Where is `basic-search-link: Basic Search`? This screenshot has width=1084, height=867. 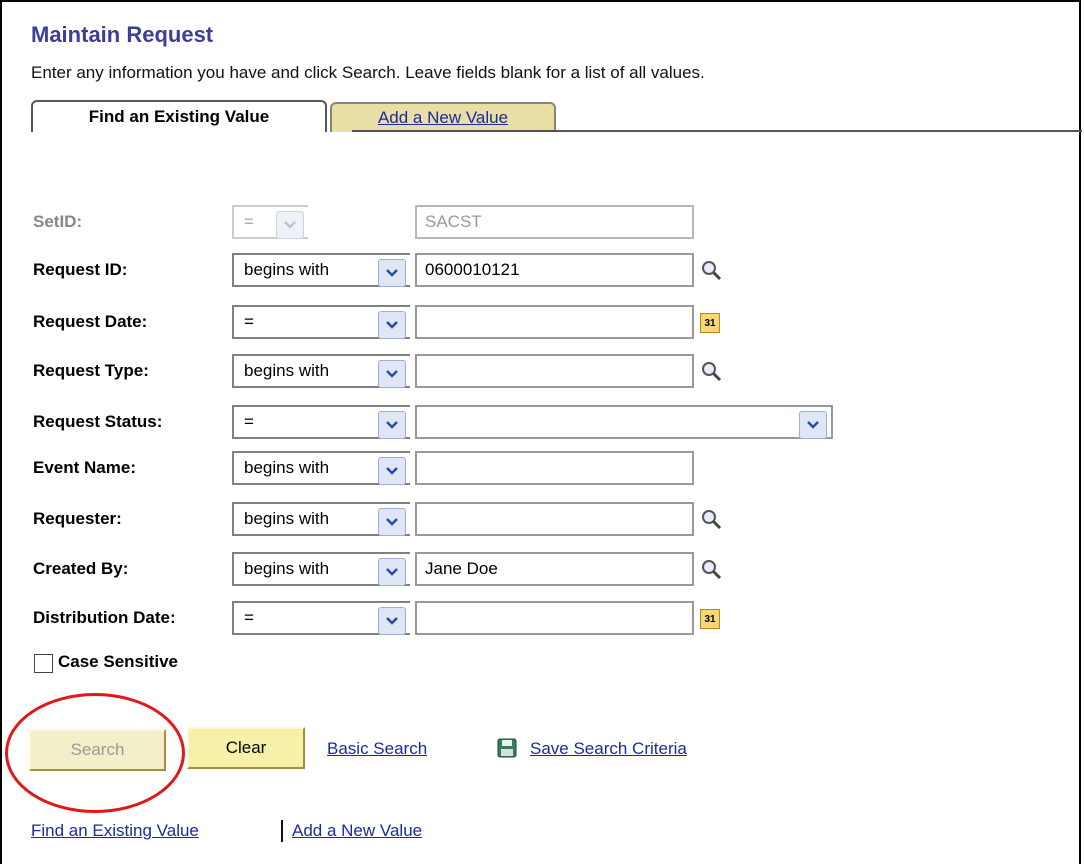
basic-search-link: Basic Search is located at coordinates (377, 749).